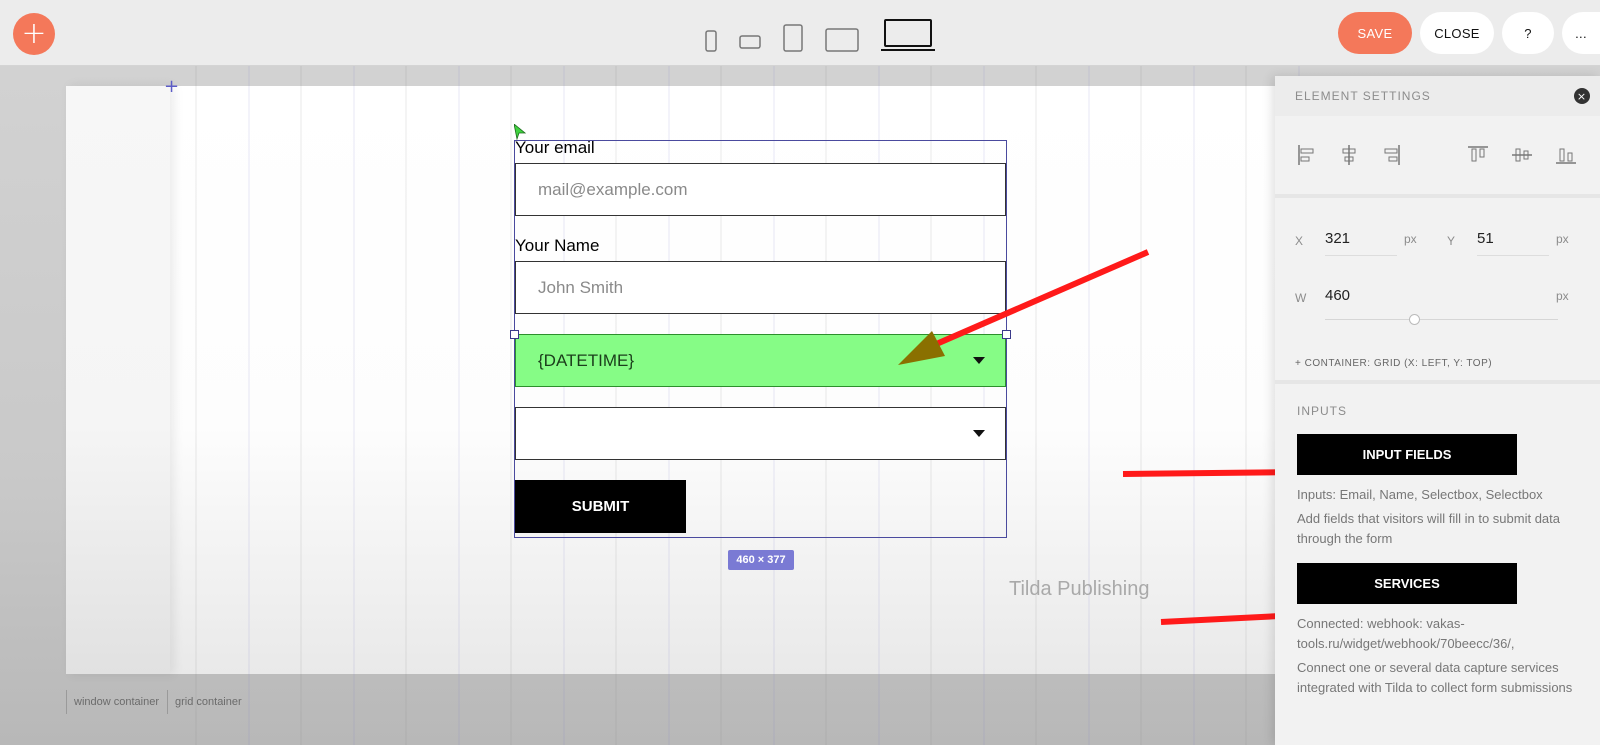 The height and width of the screenshot is (745, 1600). I want to click on add-block-button: +, so click(34, 34).